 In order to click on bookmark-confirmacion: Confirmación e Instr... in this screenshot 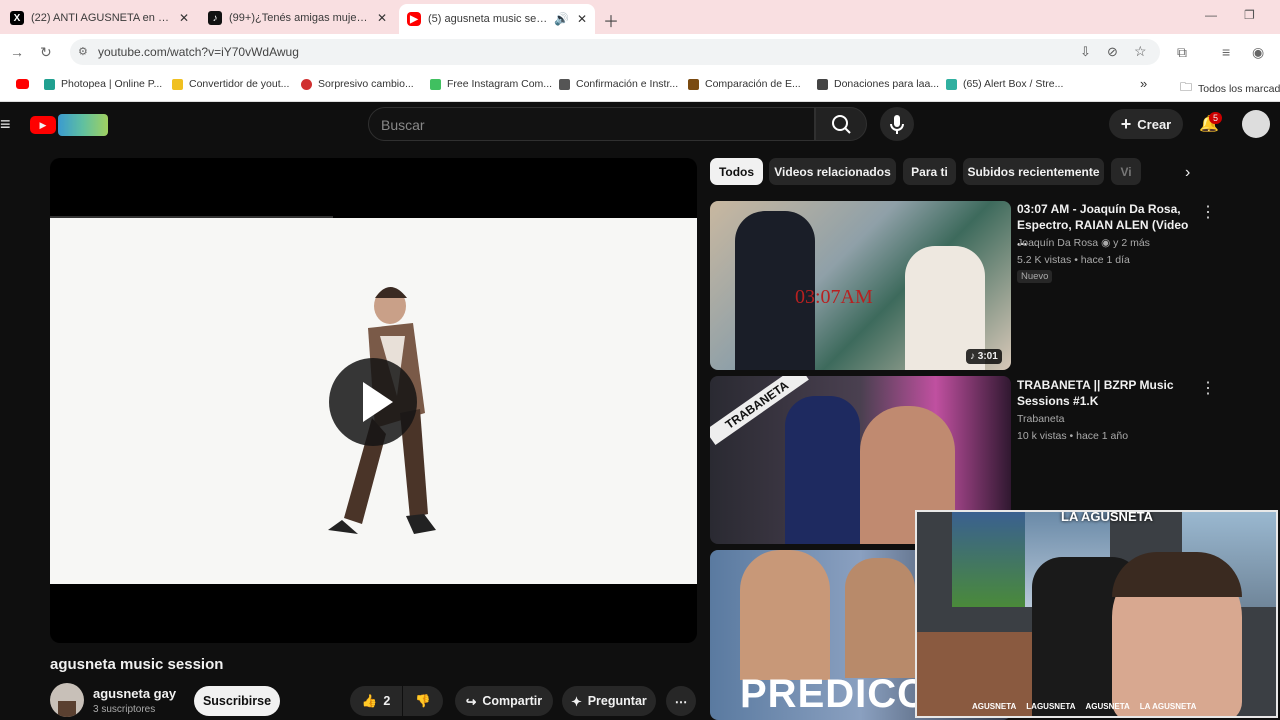, I will do `click(618, 84)`.